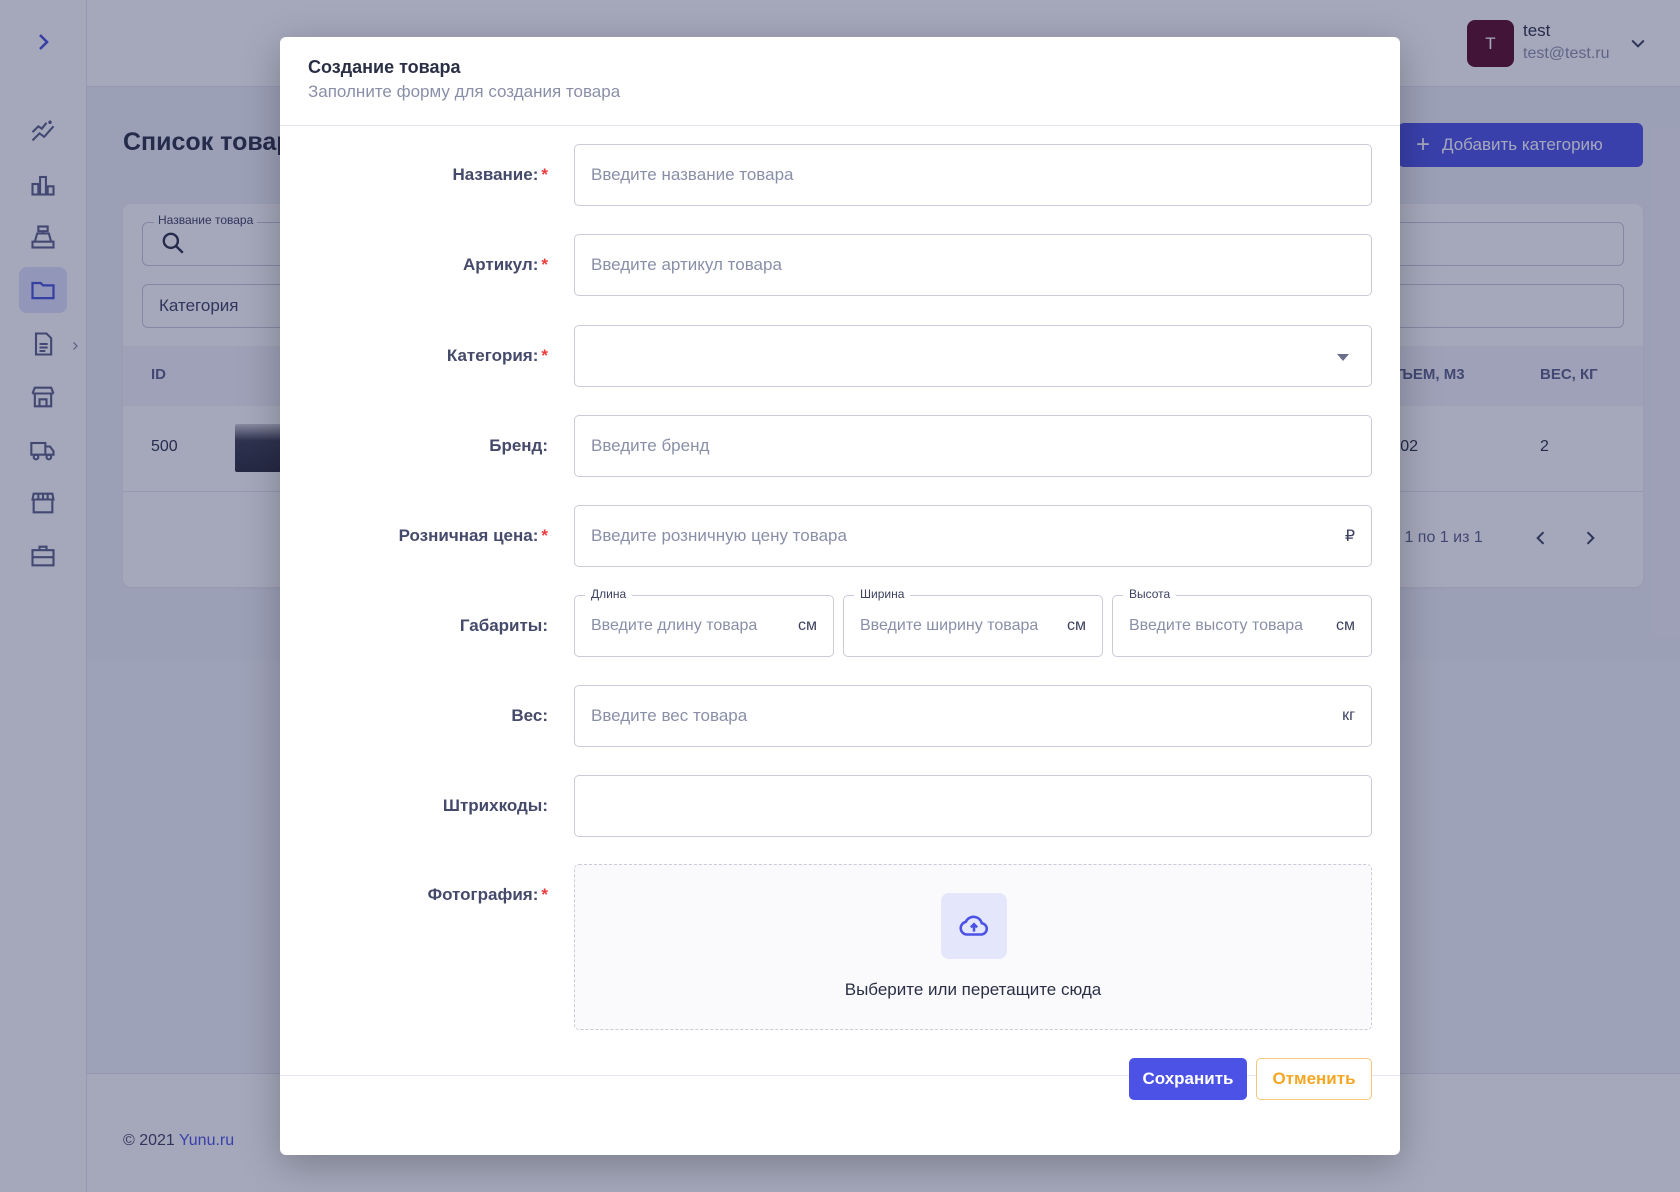 Image resolution: width=1680 pixels, height=1192 pixels. I want to click on price-label: Розничная цена: *, so click(473, 536).